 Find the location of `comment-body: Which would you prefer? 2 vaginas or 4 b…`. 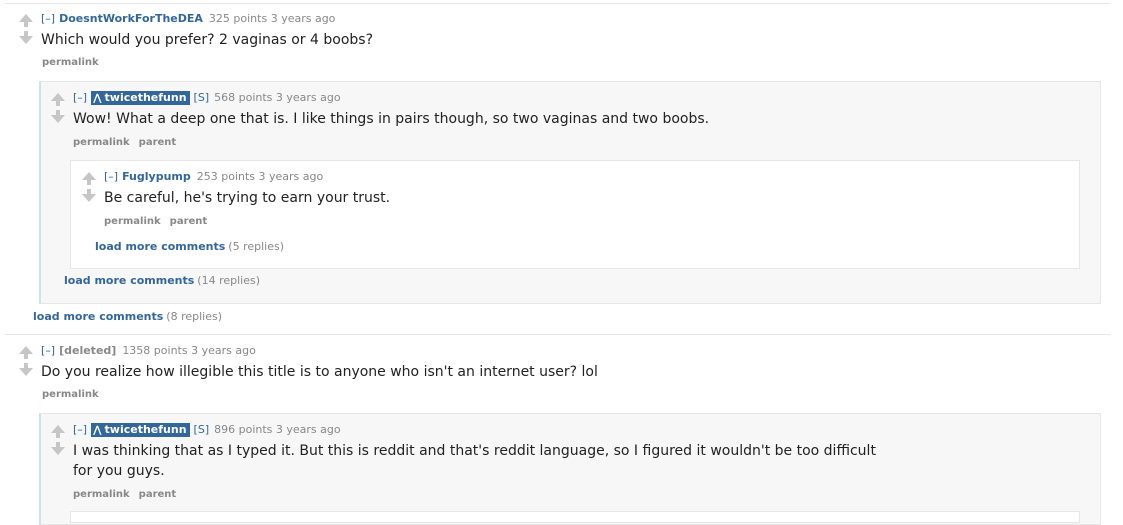

comment-body: Which would you prefer? 2 vaginas or 4 b… is located at coordinates (207, 40).